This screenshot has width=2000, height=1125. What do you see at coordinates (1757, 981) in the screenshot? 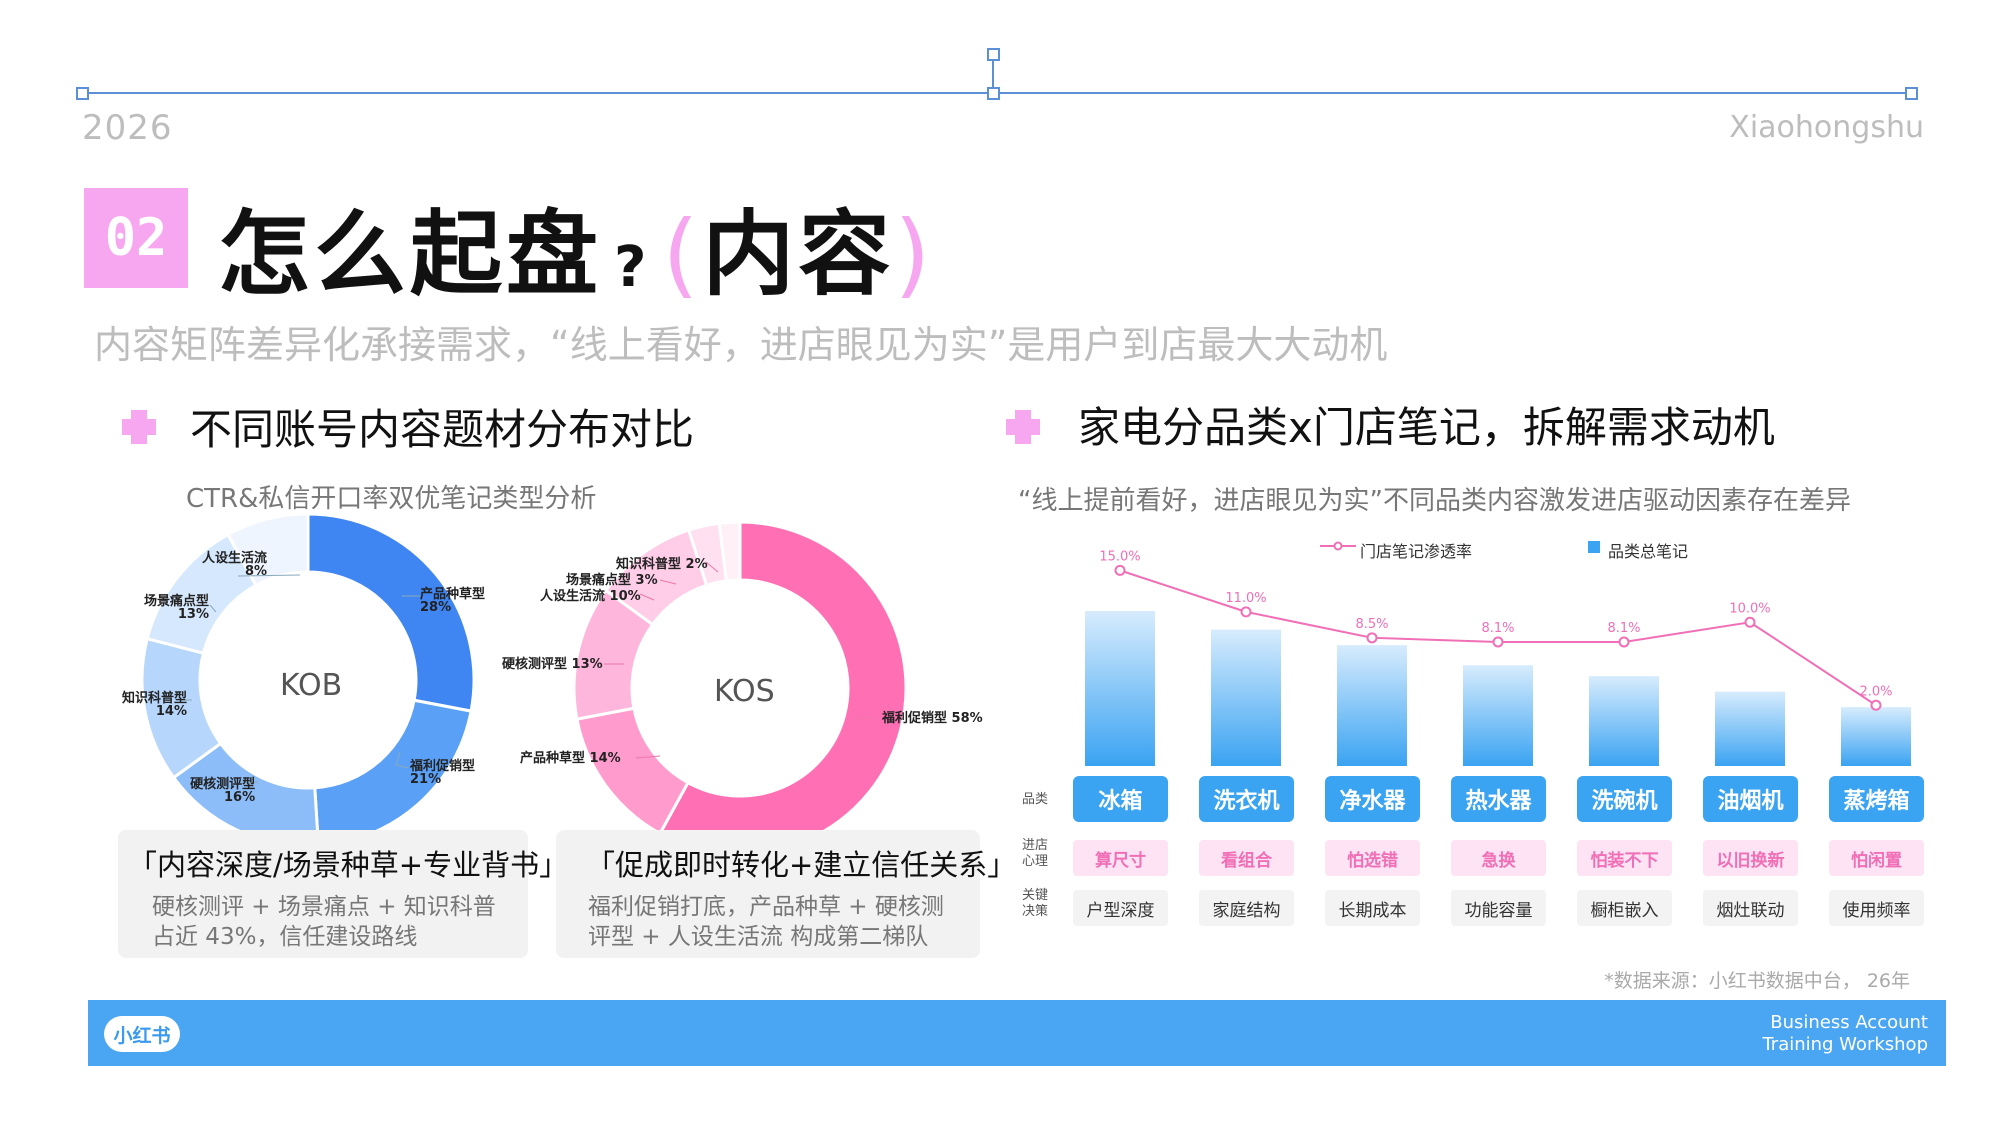
I see `data-source-note: *数据来源：小红书数据中台， 26年` at bounding box center [1757, 981].